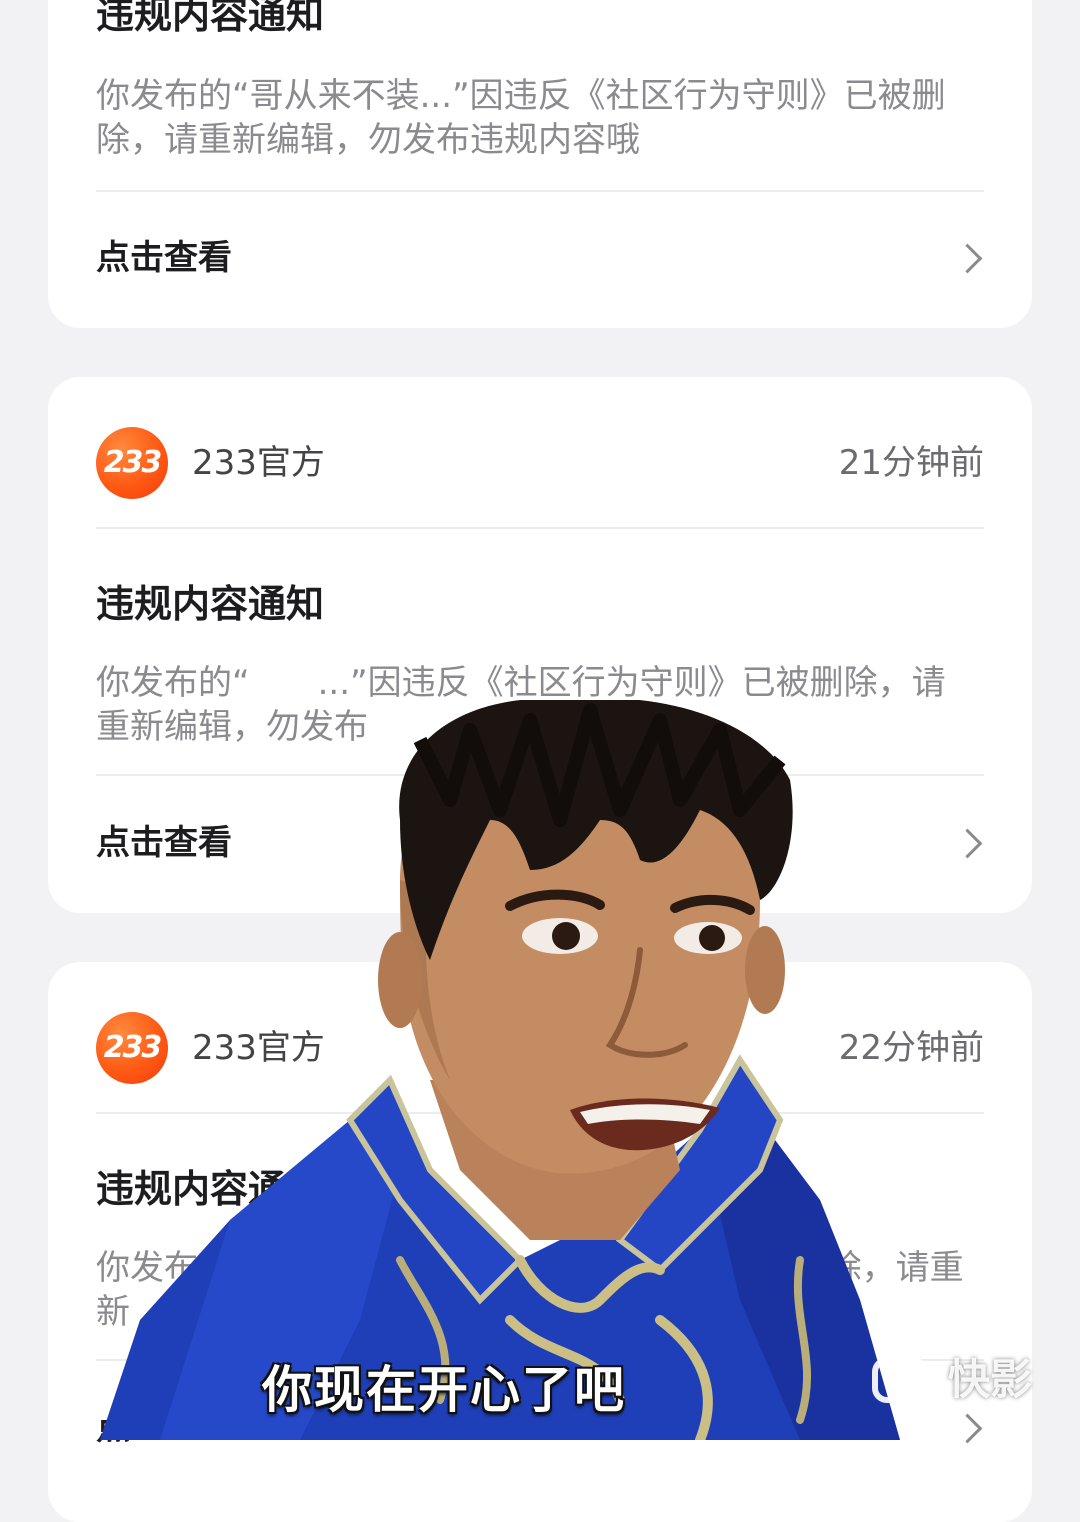 The height and width of the screenshot is (1522, 1080). I want to click on timestamp: 21分钟前, so click(911, 463).